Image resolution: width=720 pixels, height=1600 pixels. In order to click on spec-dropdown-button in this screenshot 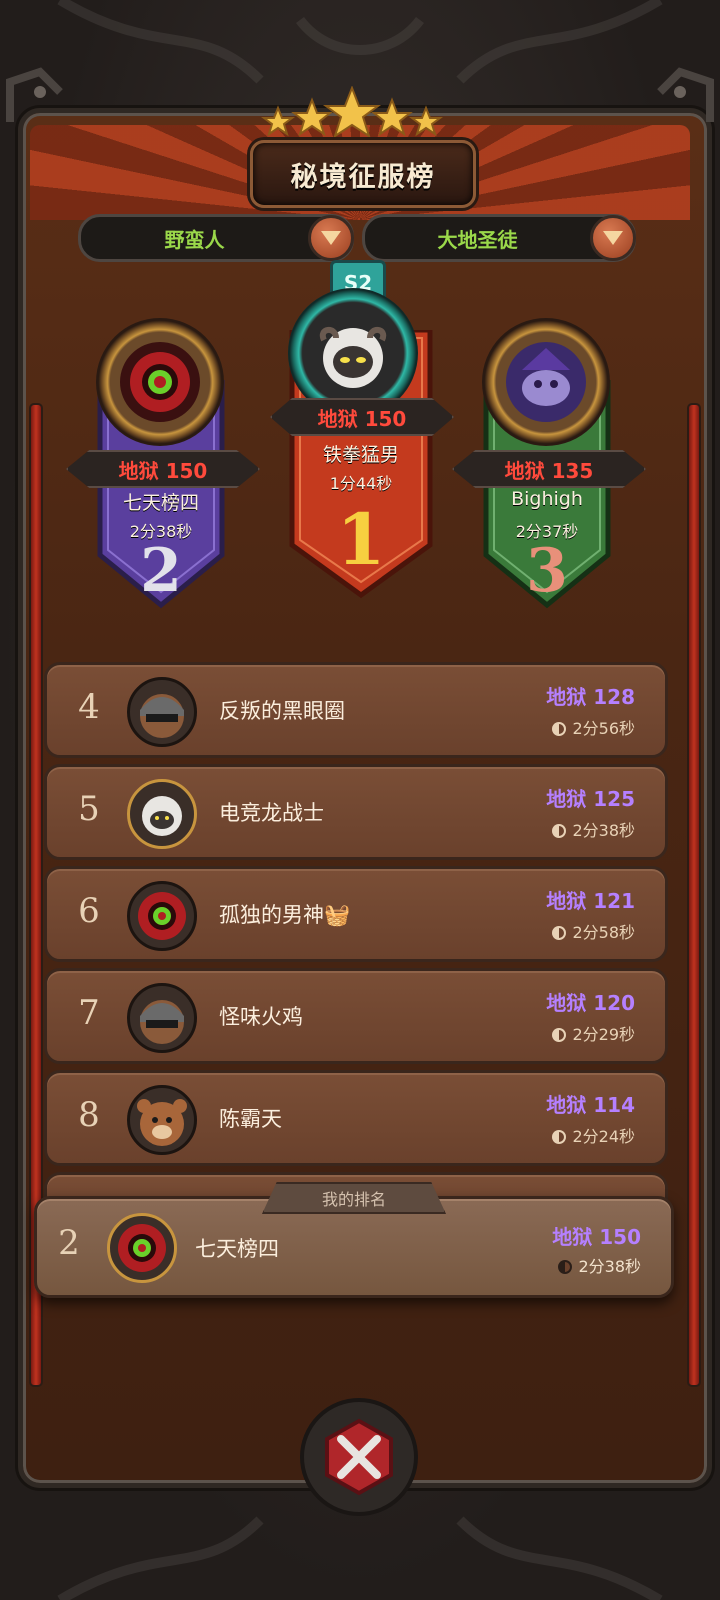, I will do `click(613, 238)`.